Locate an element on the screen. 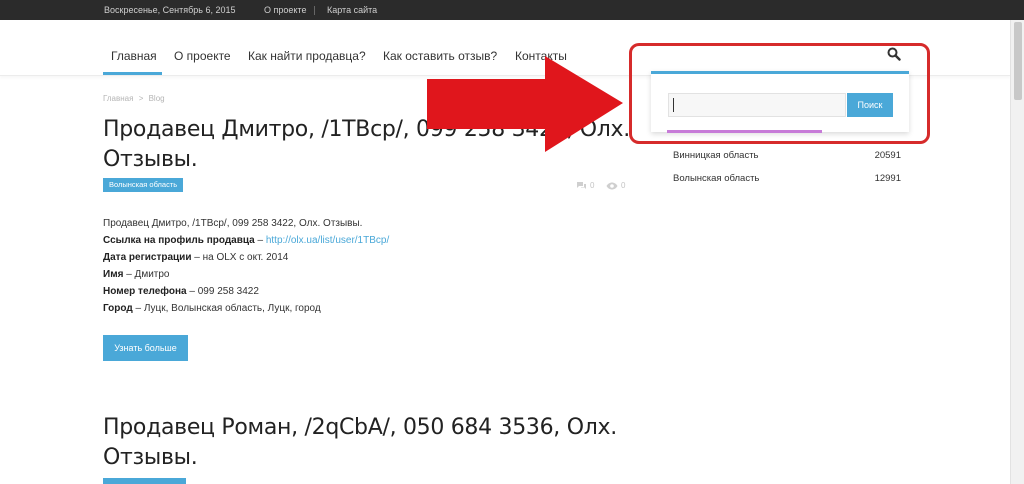  post-field-phone: Номер телефона – 099 258 3422 is located at coordinates (181, 291).